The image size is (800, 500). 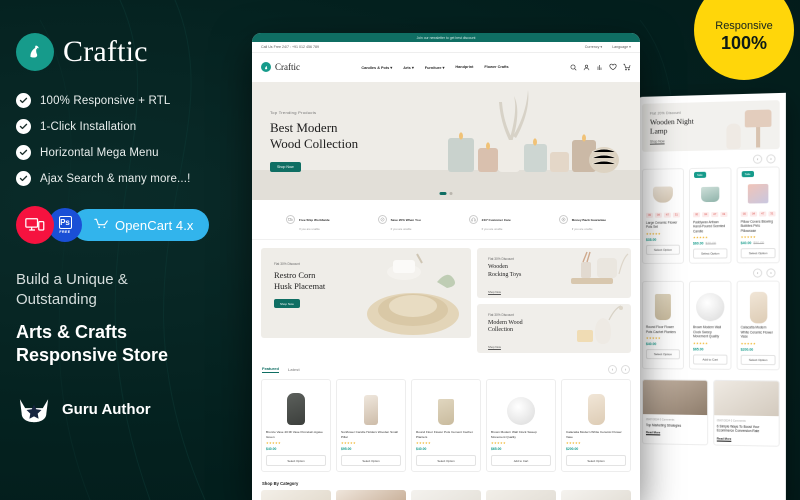 What do you see at coordinates (744, 43) in the screenshot?
I see `responsive-badge-bottom: 100%` at bounding box center [744, 43].